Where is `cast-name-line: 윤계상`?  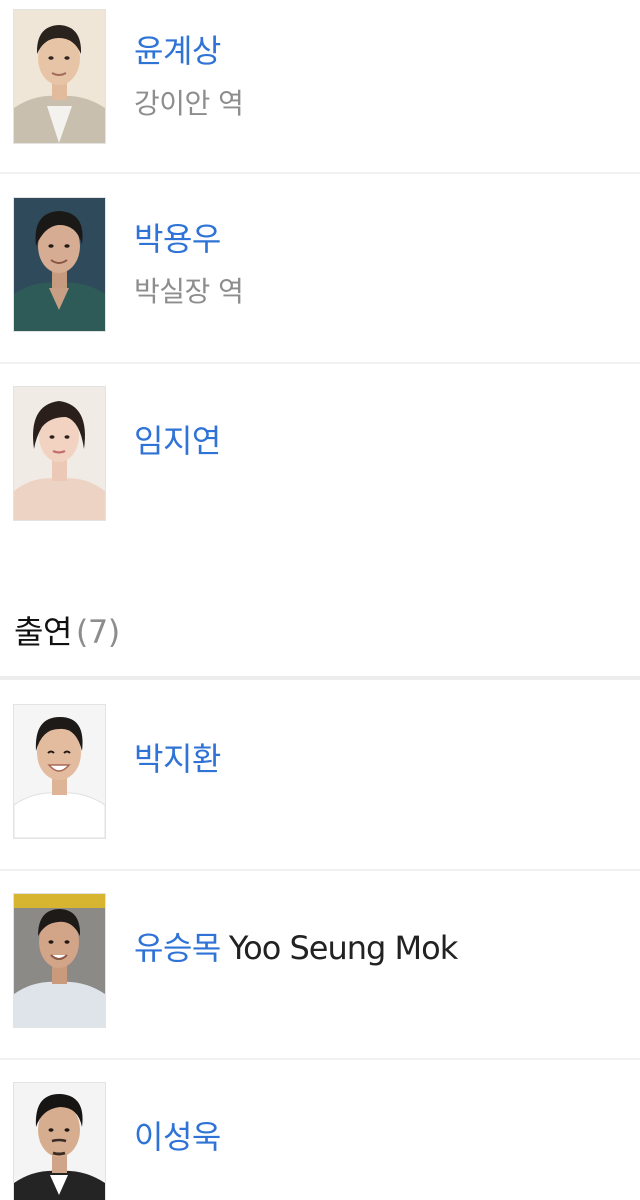
cast-name-line: 윤계상 is located at coordinates (177, 51).